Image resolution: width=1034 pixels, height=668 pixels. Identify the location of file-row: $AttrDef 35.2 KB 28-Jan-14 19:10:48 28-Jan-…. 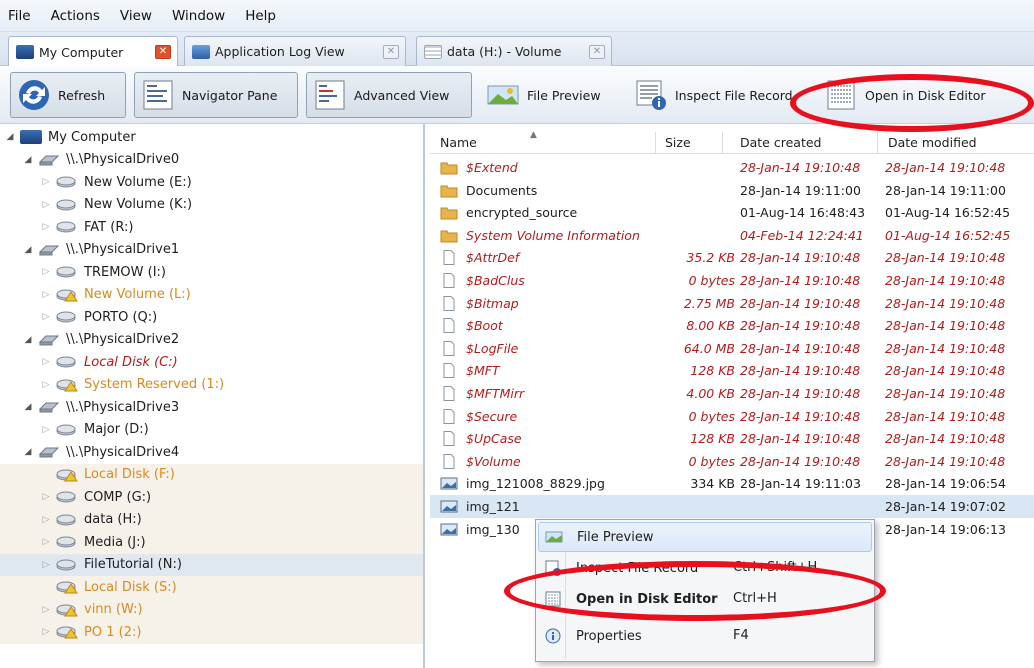
(732, 257).